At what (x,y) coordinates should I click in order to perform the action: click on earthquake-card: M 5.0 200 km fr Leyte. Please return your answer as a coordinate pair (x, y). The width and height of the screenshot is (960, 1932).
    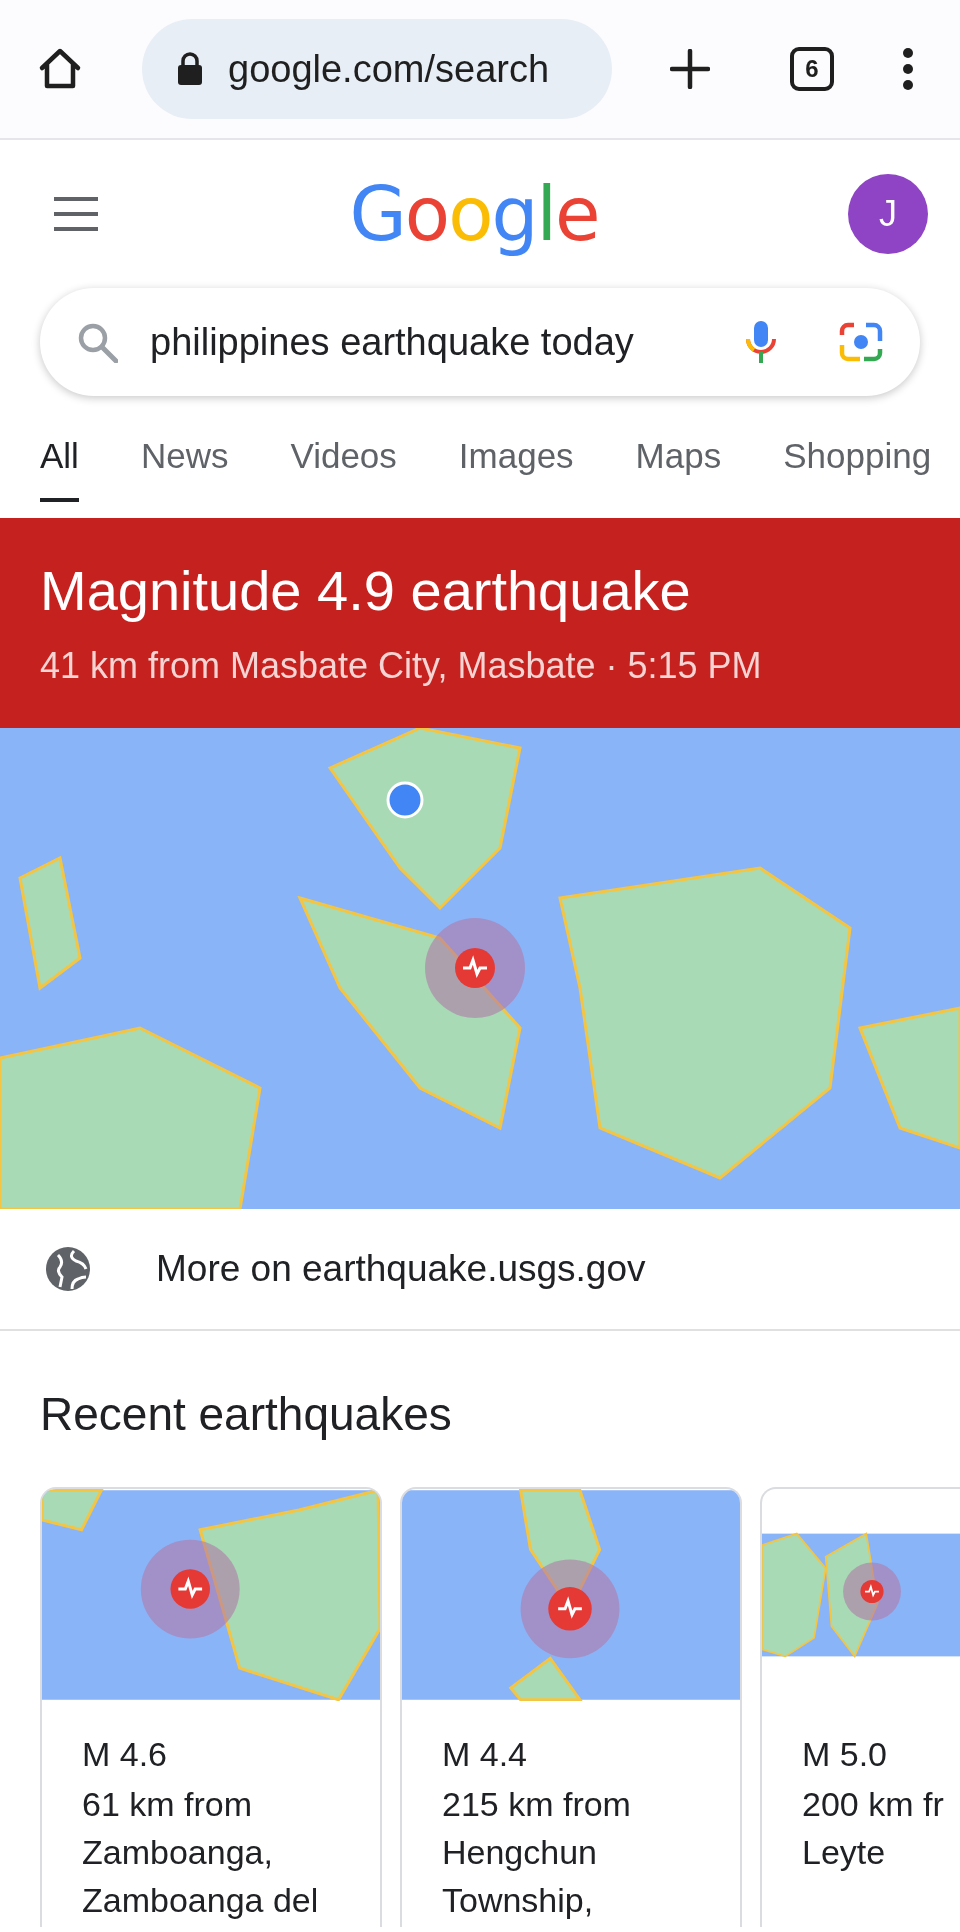
    Looking at the image, I should click on (860, 1707).